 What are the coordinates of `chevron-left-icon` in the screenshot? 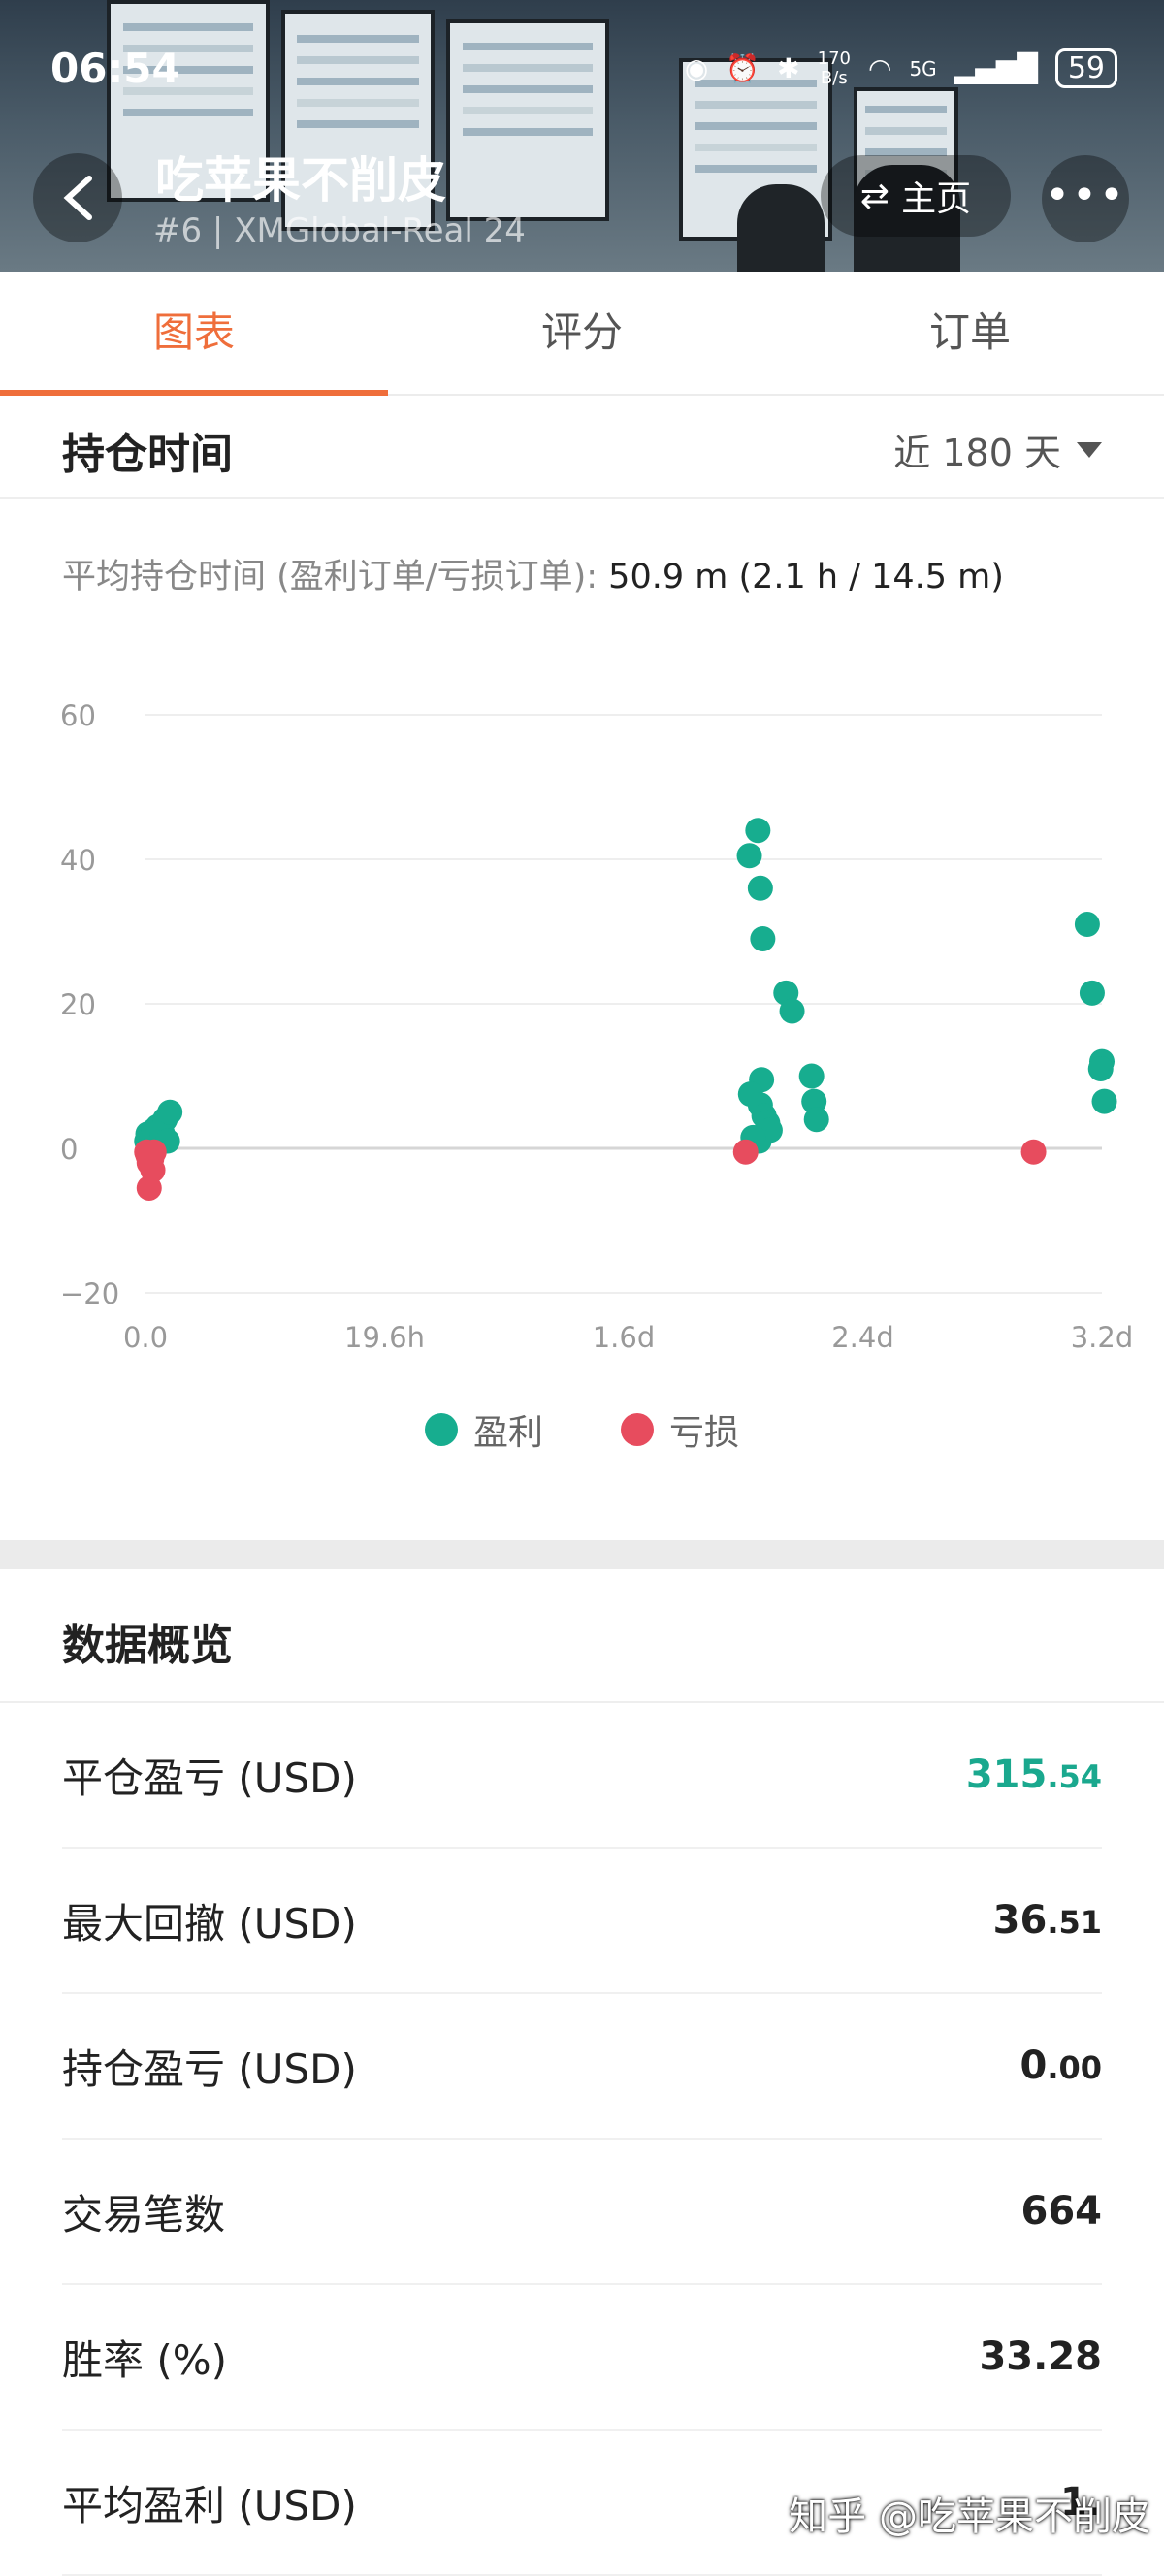 It's located at (77, 198).